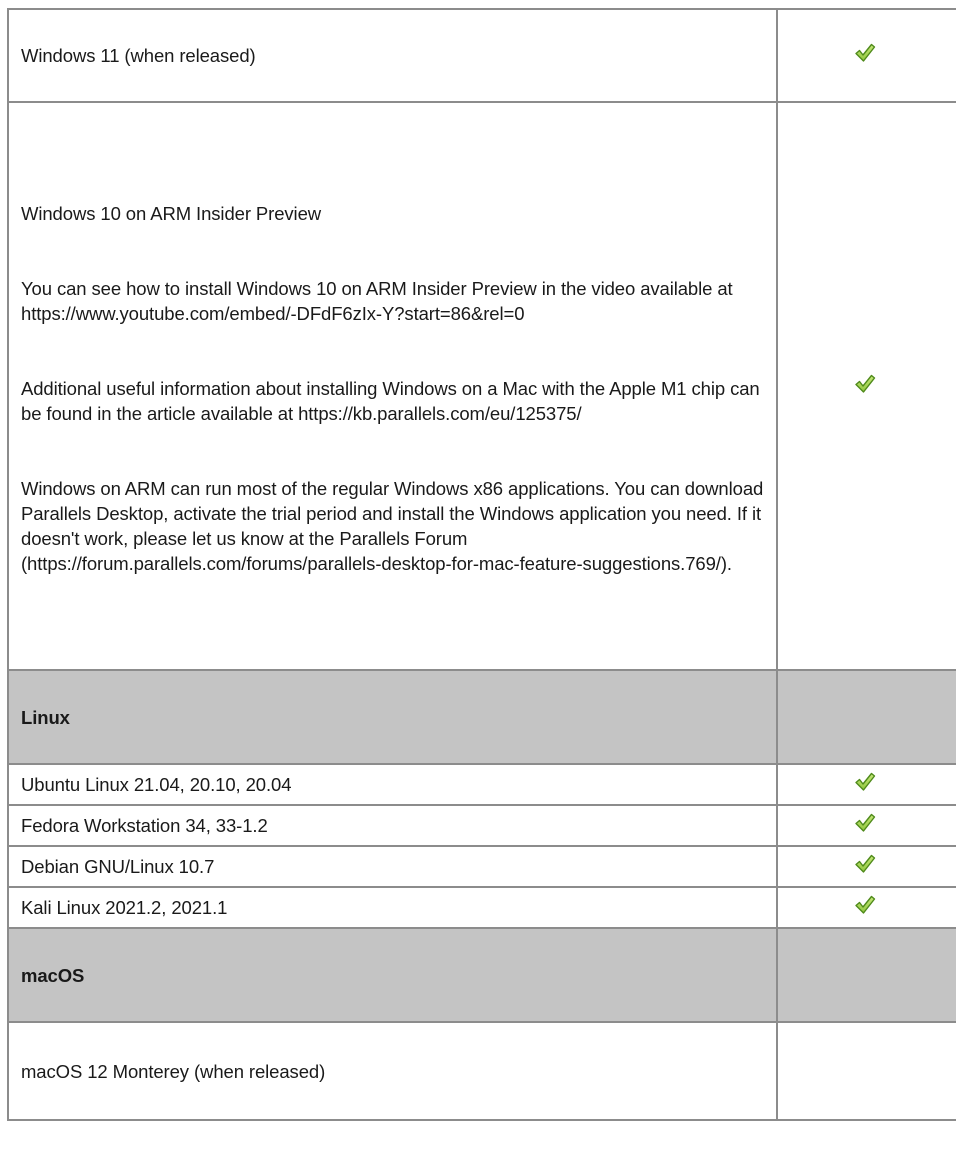  I want to click on os-name: Windows 10 on ARM Insider Preview, so click(171, 213).